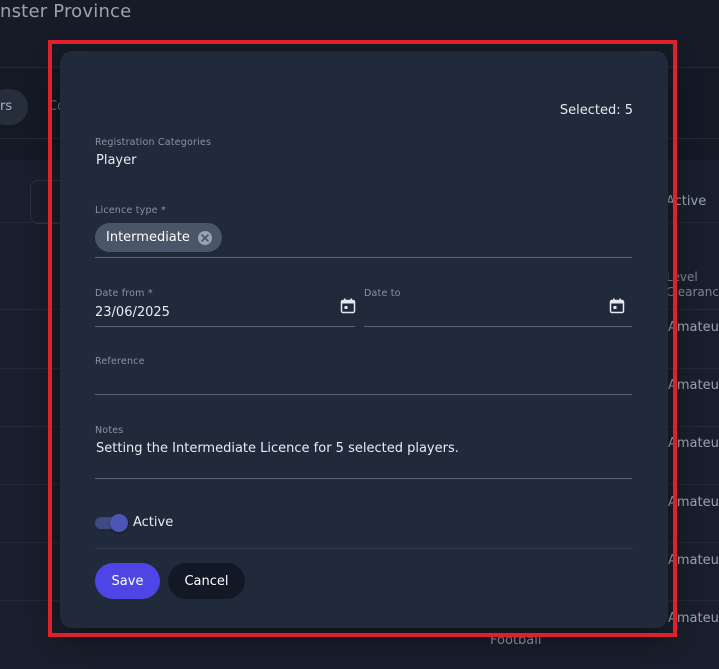 This screenshot has width=719, height=669. What do you see at coordinates (6, 106) in the screenshot?
I see `filter-chip-label: rs` at bounding box center [6, 106].